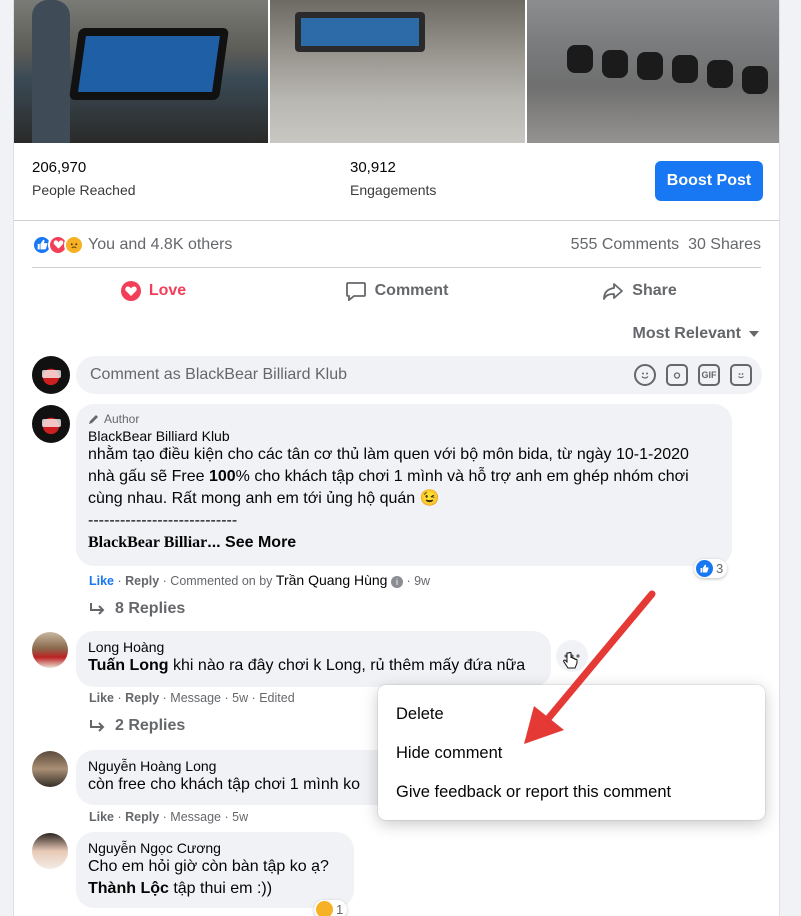 This screenshot has height=916, width=801. What do you see at coordinates (373, 167) in the screenshot?
I see `engagements-value: 30,912` at bounding box center [373, 167].